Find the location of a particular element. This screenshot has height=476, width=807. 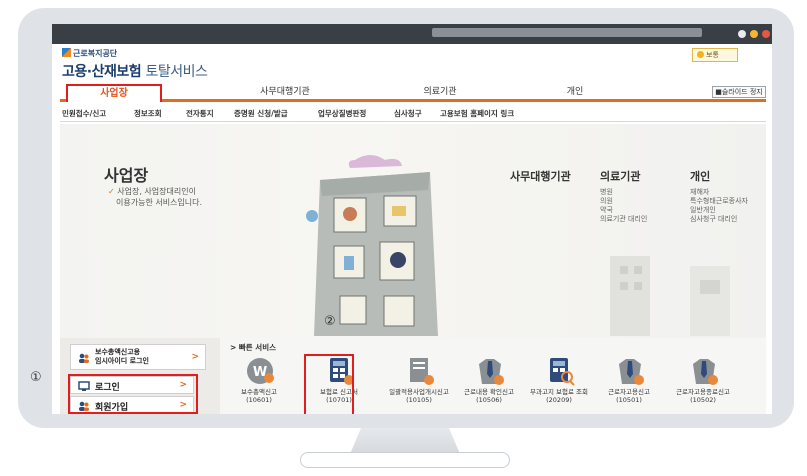

quick-service-batch-apply: 일괄적용사업개시신고(10105) is located at coordinates (419, 385).